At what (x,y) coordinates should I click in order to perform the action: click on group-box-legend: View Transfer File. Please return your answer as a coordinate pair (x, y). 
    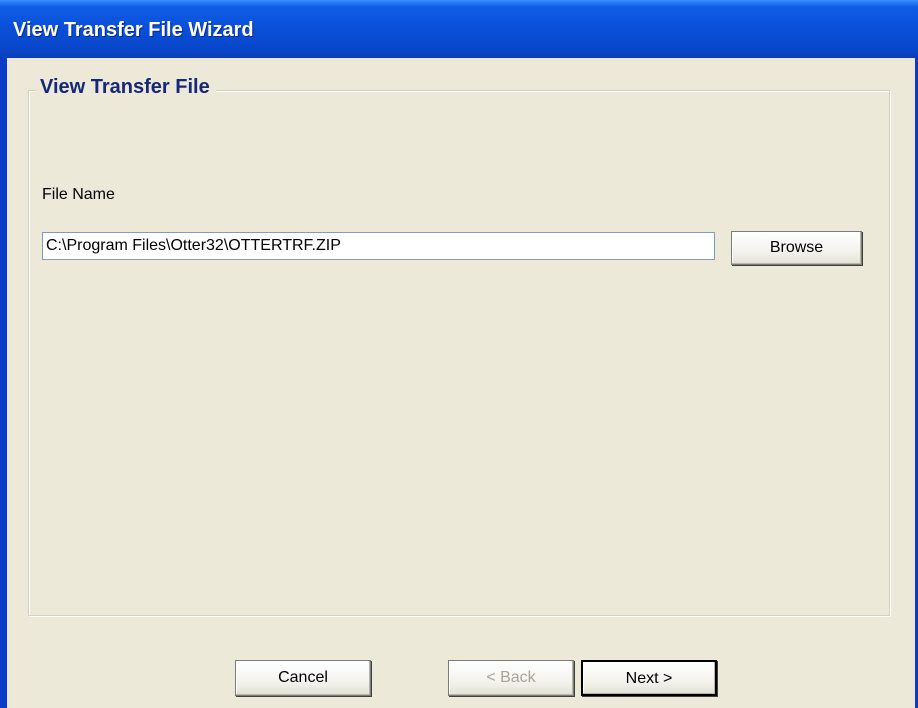
    Looking at the image, I should click on (126, 87).